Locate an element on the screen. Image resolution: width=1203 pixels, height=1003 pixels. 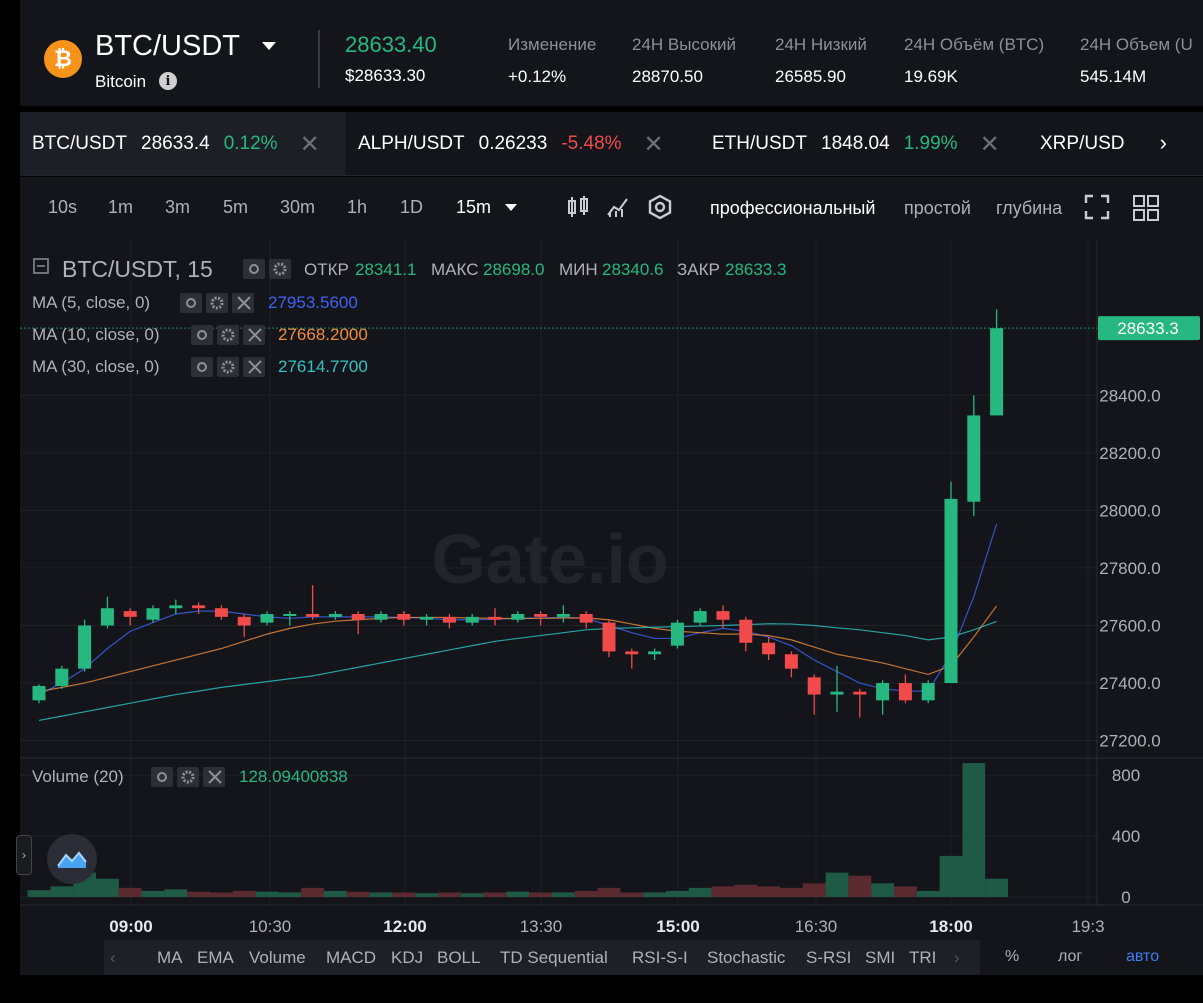
indicator-ema: EMA is located at coordinates (215, 958).